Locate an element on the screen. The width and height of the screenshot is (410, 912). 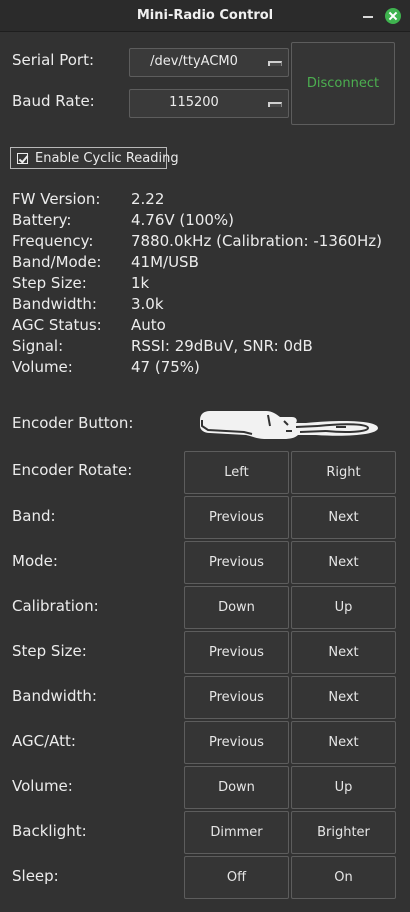
agc-att-previous-button: Previous is located at coordinates (236, 742).